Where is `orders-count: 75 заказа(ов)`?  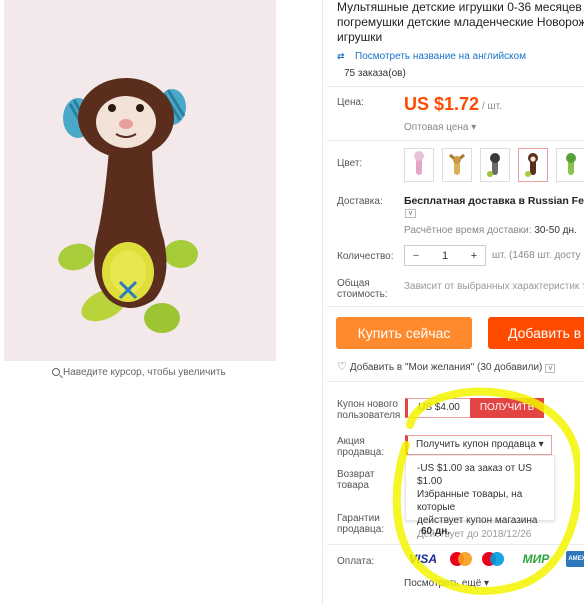
orders-count: 75 заказа(ов) is located at coordinates (375, 73).